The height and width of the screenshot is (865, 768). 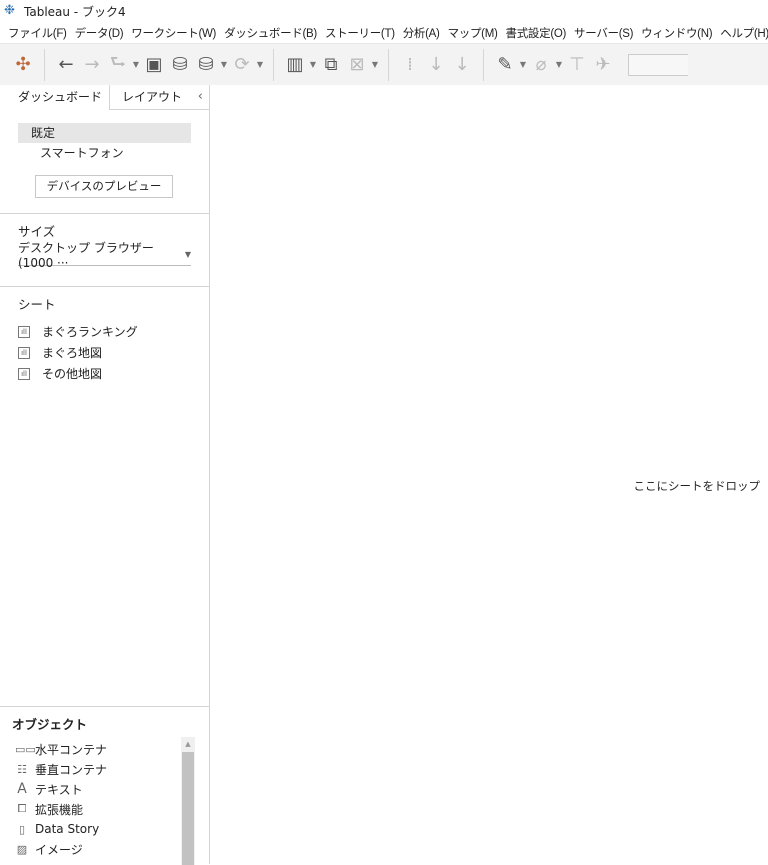 I want to click on replay-icon: ⮑, so click(x=118, y=65).